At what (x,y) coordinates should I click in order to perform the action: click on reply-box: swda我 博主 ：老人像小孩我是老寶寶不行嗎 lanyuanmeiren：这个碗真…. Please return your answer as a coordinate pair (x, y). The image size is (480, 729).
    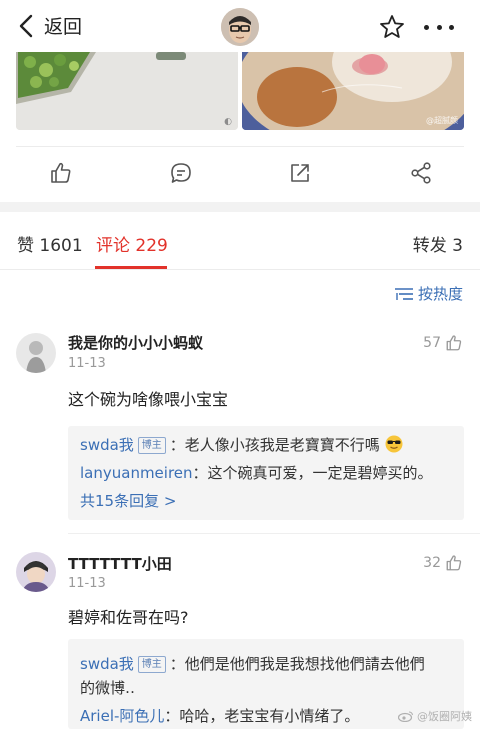
    Looking at the image, I should click on (266, 473).